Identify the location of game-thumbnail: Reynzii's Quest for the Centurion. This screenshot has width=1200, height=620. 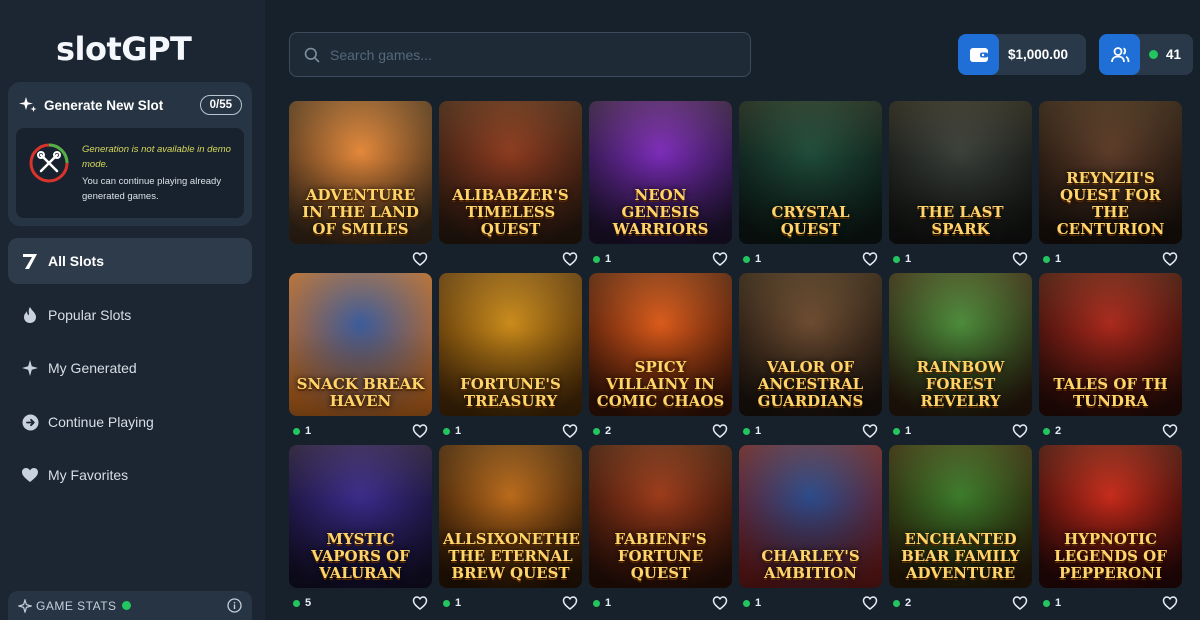
(1110, 172).